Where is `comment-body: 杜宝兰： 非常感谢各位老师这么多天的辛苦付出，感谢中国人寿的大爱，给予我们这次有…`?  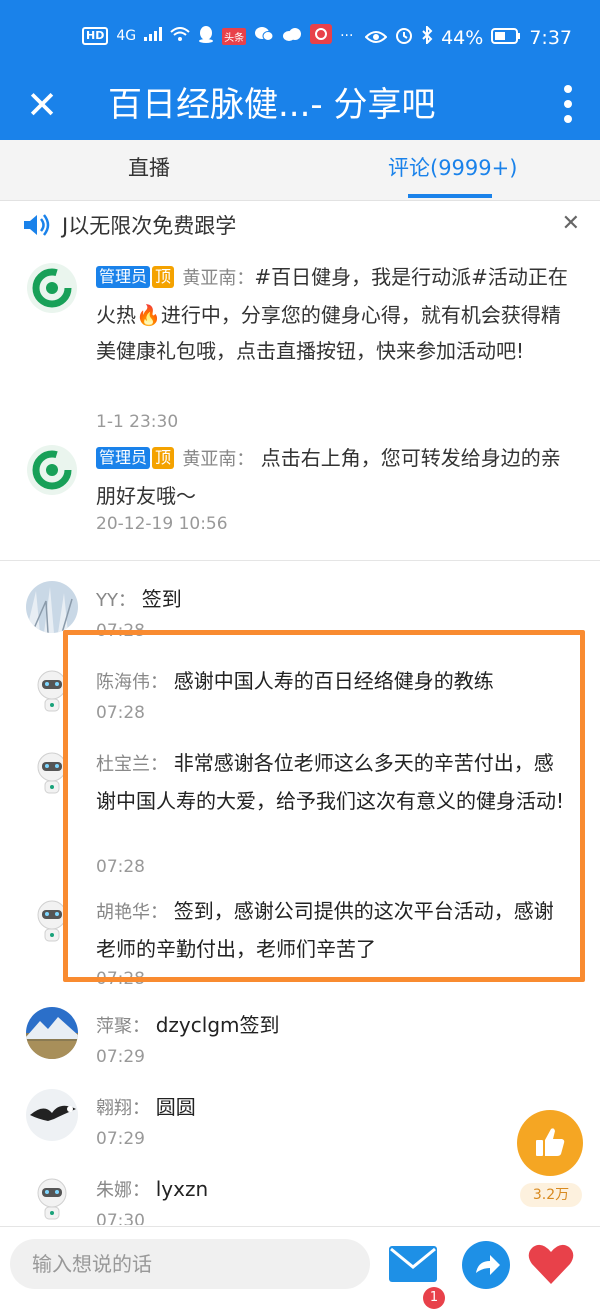
comment-body: 杜宝兰： 非常感谢各位老师这么多天的辛苦付出，感谢中国人寿的大爱，给予我们这次有… is located at coordinates (330, 782).